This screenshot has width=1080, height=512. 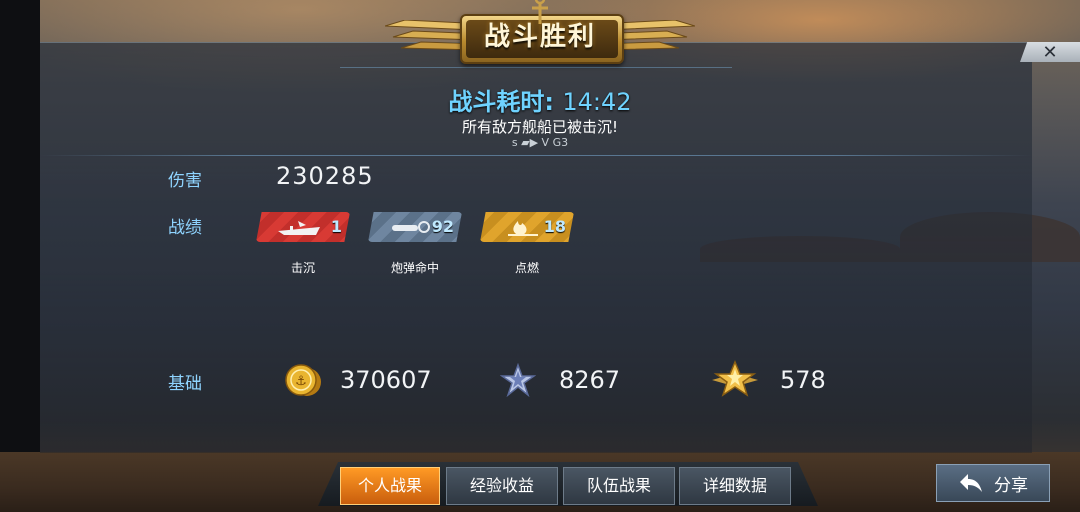 I want to click on battle-duration: 战斗耗时: 14:42, so click(x=540, y=99).